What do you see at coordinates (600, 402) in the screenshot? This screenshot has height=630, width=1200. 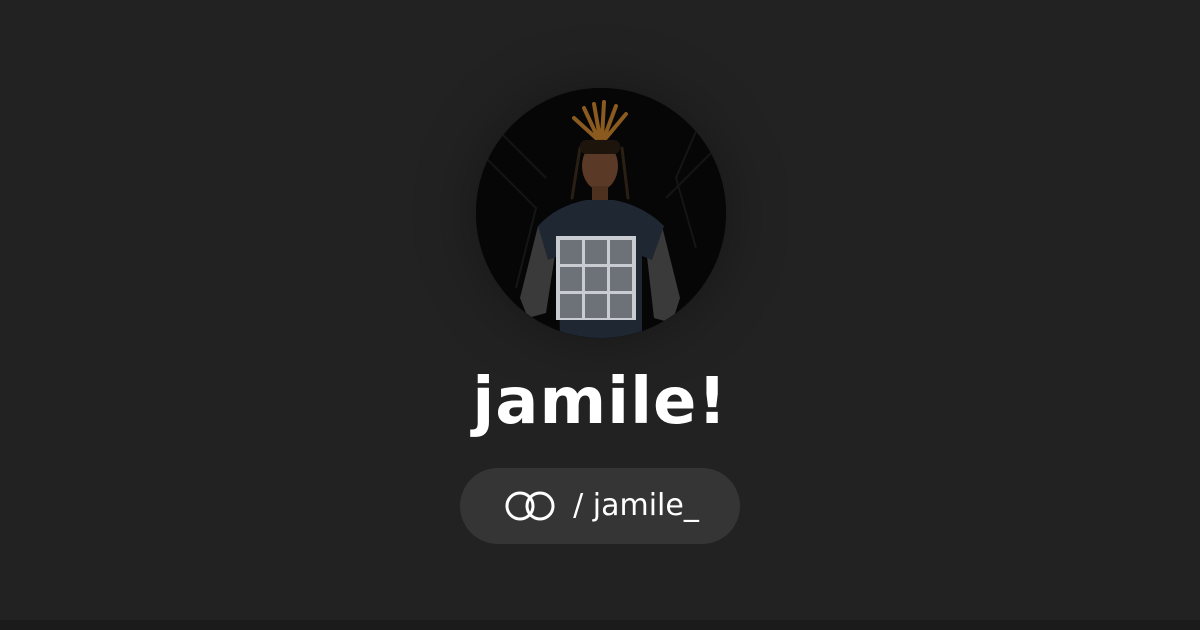 I see `display-name: jamile!` at bounding box center [600, 402].